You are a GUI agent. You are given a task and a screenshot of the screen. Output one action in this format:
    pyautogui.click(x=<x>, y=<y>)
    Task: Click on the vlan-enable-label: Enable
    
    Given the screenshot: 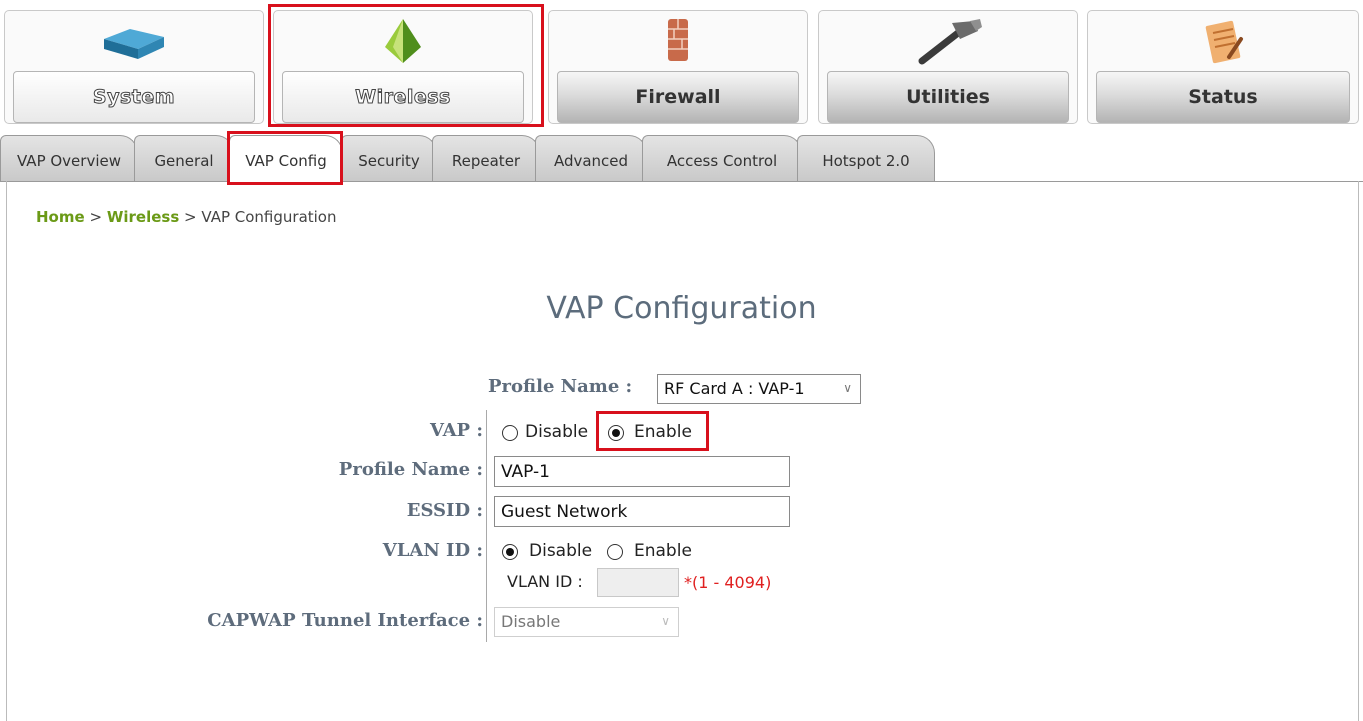 What is the action you would take?
    pyautogui.click(x=663, y=551)
    